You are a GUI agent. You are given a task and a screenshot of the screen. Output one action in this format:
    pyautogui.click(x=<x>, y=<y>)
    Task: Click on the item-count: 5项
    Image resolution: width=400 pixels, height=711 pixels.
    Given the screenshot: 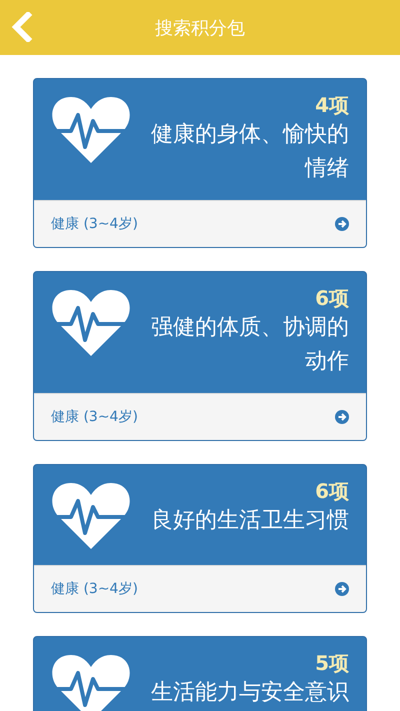 What is the action you would take?
    pyautogui.click(x=332, y=663)
    